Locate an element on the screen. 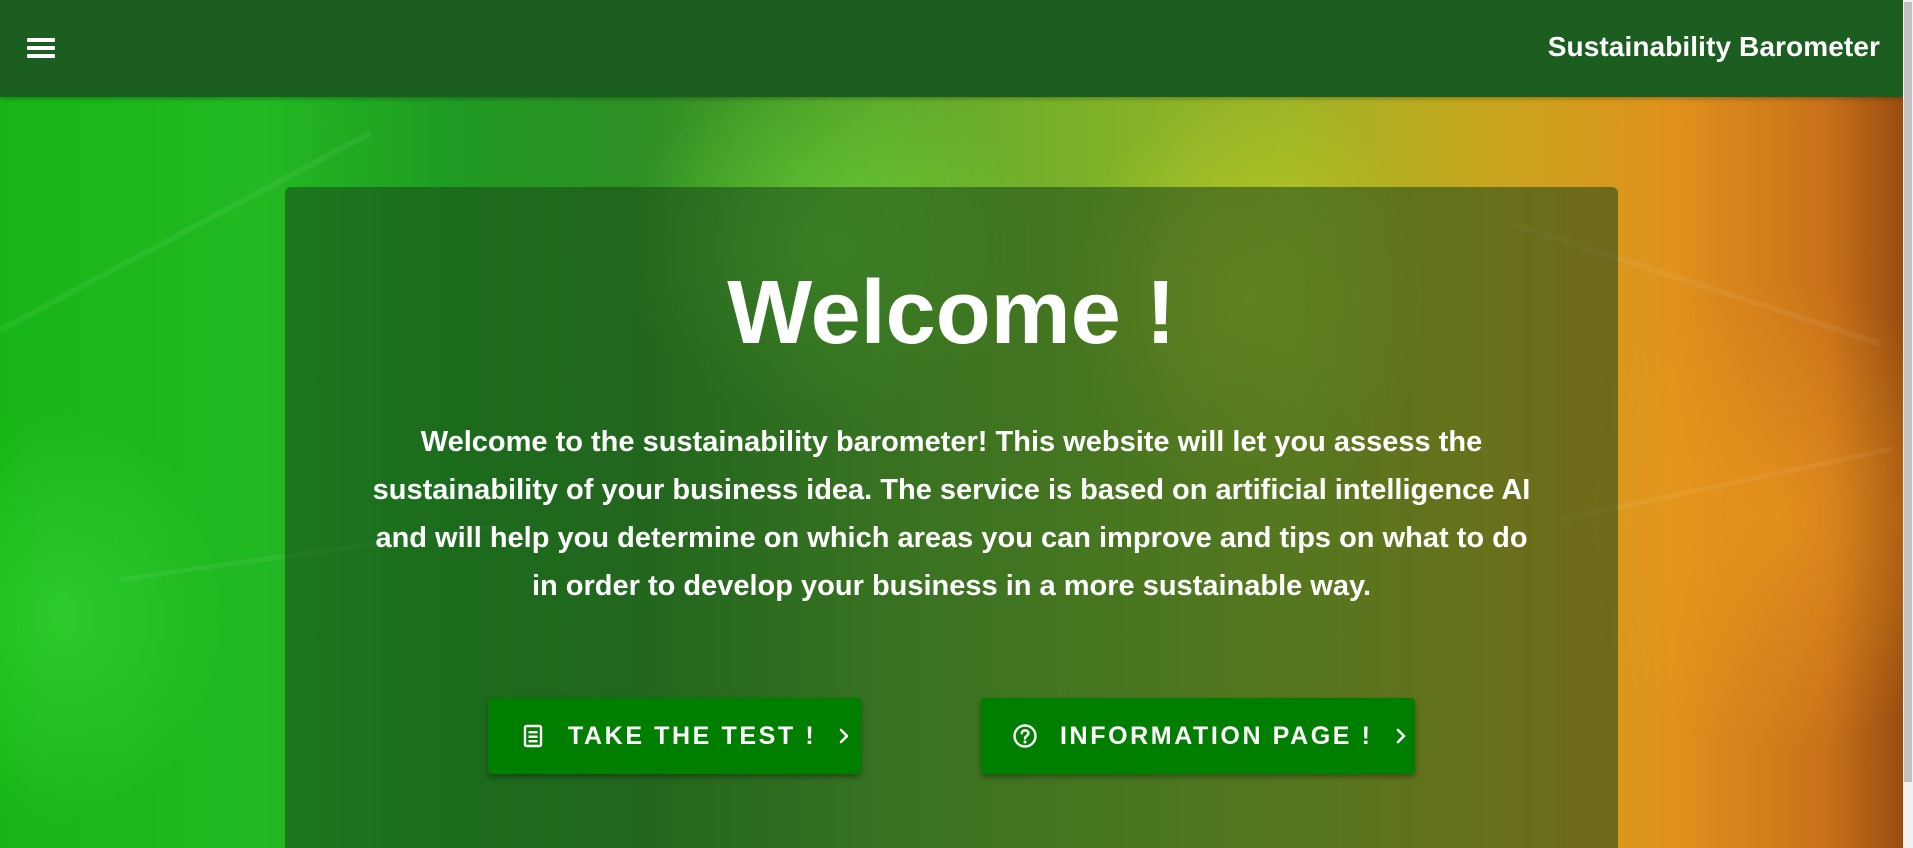 The image size is (1913, 848). top-app-bar: Sustainability Barometer is located at coordinates (951, 48).